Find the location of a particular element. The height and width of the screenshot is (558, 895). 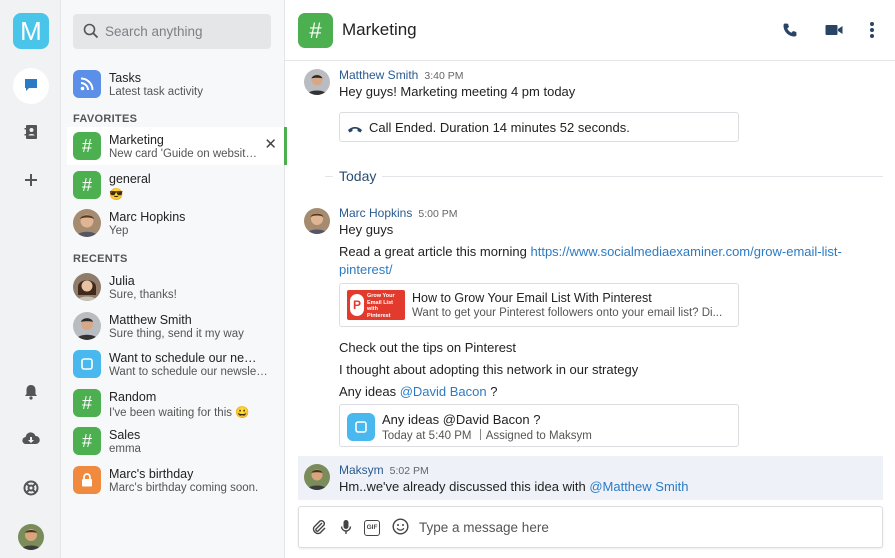

date-divider is located at coordinates (604, 176).